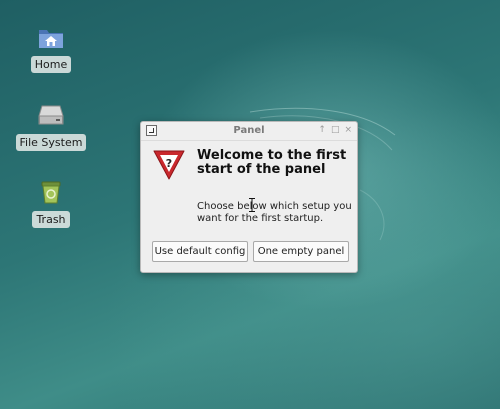  I want to click on dialog-titlebar: Panel ↑ □ ×, so click(249, 131).